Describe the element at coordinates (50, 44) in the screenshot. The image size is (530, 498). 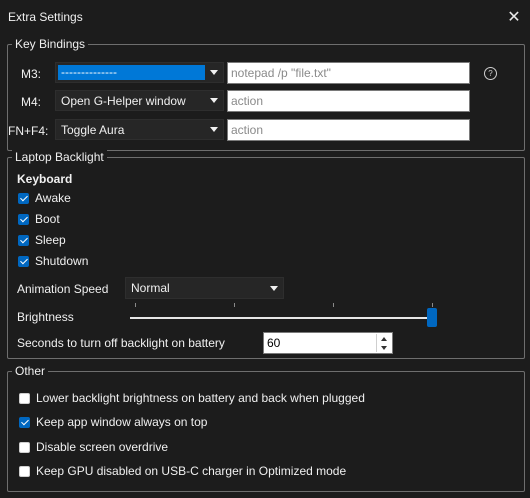
I see `key-bindings-legend: Key Bindings` at that location.